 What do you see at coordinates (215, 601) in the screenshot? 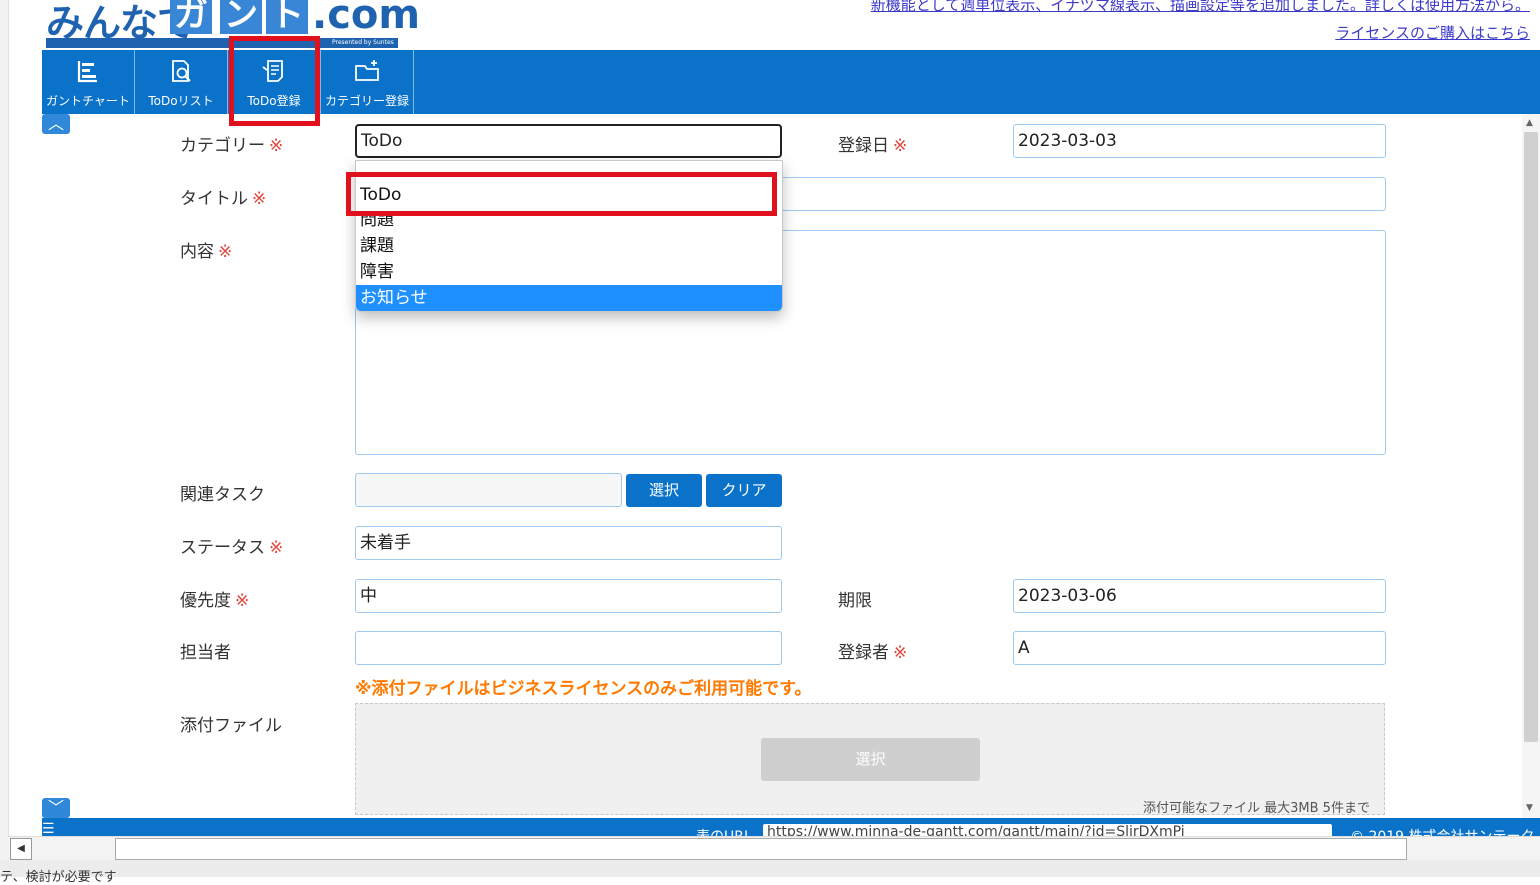
I see `priority-label: 優先度 ※` at bounding box center [215, 601].